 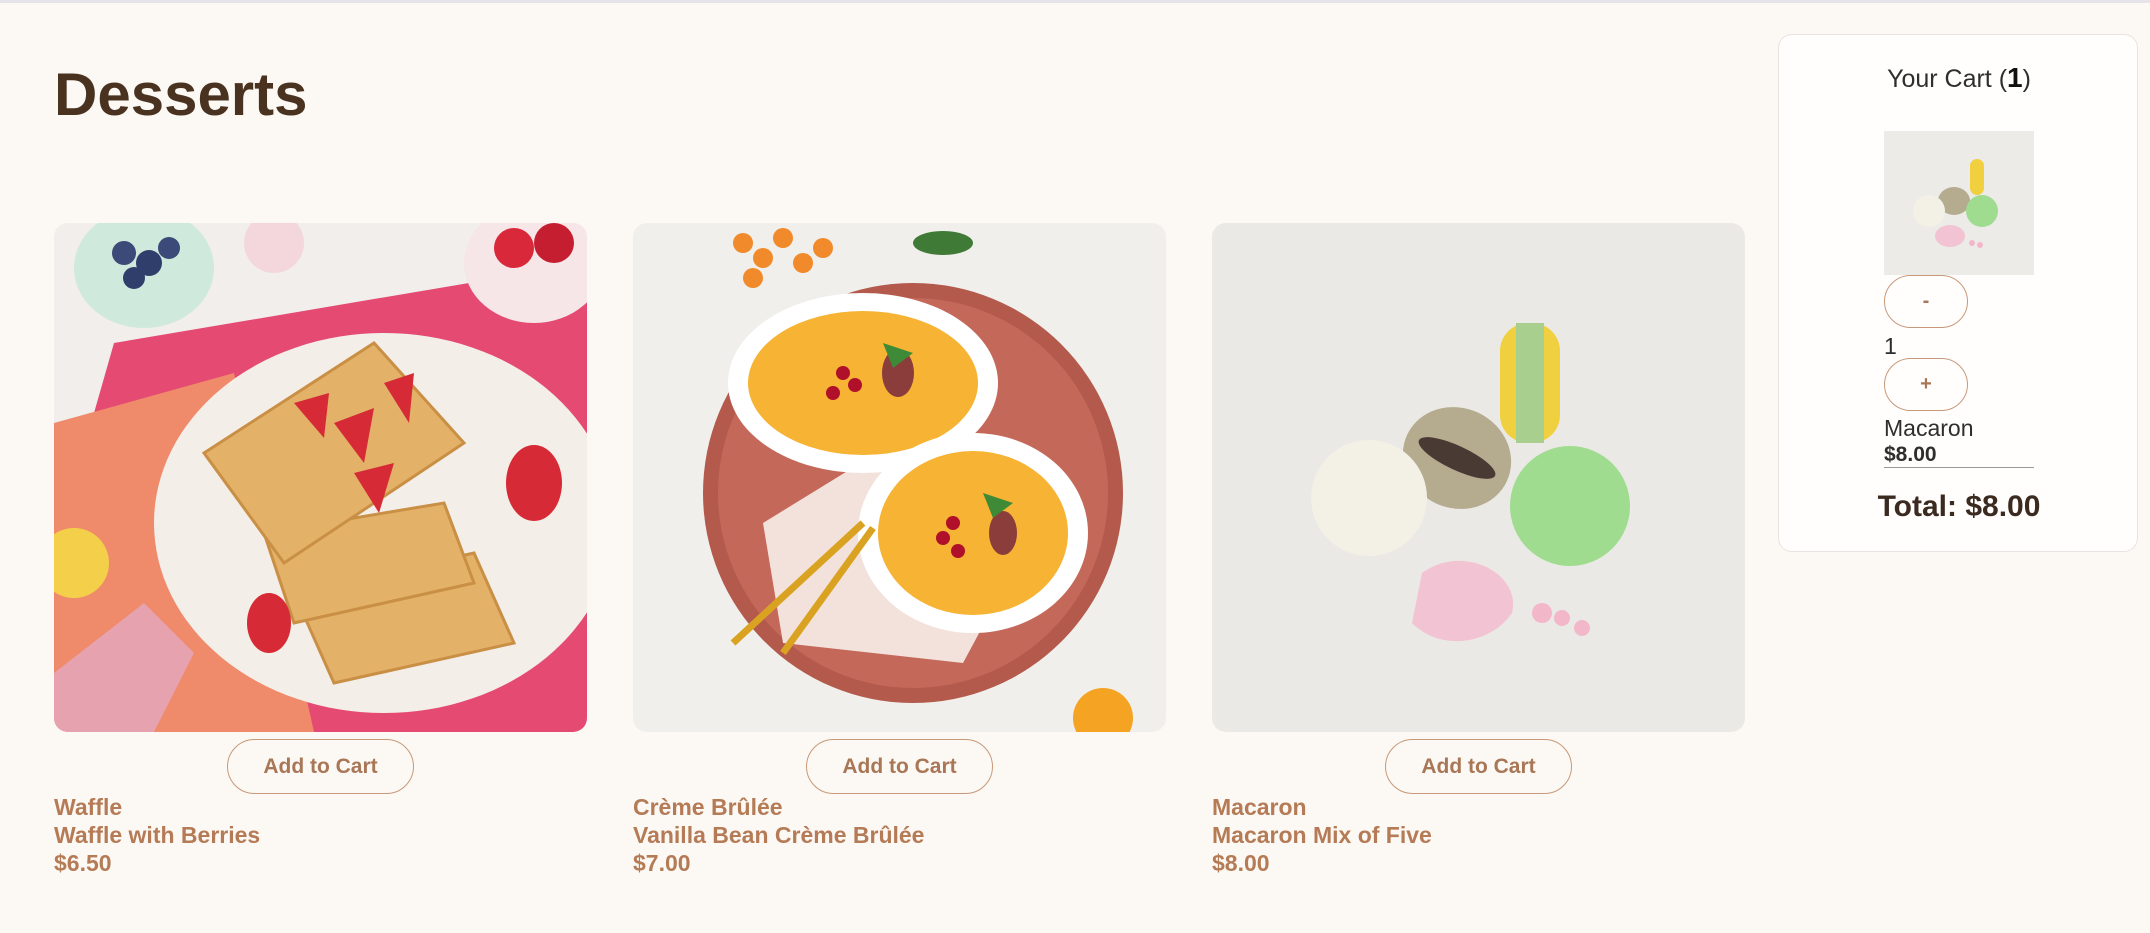 I want to click on cart-item-name: Macaron, so click(x=1929, y=428).